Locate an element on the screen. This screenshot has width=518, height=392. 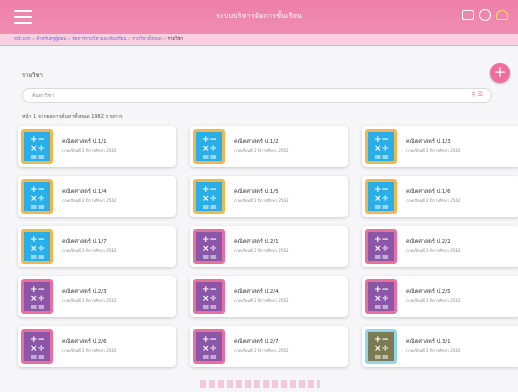
search-icon: ⚲ ☰ is located at coordinates (477, 94).